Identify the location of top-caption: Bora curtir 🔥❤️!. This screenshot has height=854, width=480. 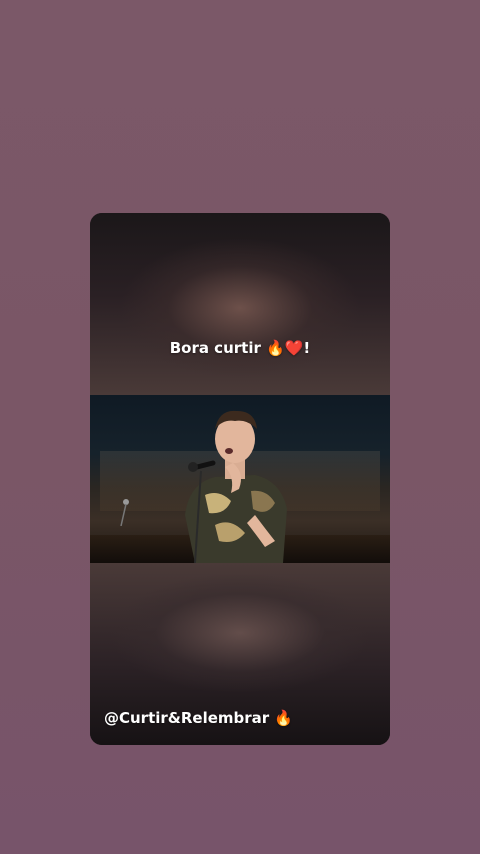
(240, 348).